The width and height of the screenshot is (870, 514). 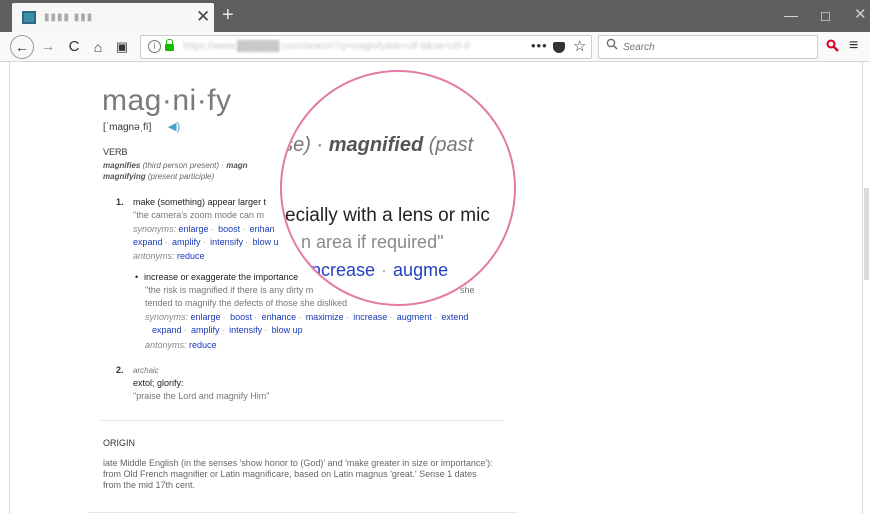 What do you see at coordinates (146, 370) in the screenshot?
I see `sense-register-label: archaic` at bounding box center [146, 370].